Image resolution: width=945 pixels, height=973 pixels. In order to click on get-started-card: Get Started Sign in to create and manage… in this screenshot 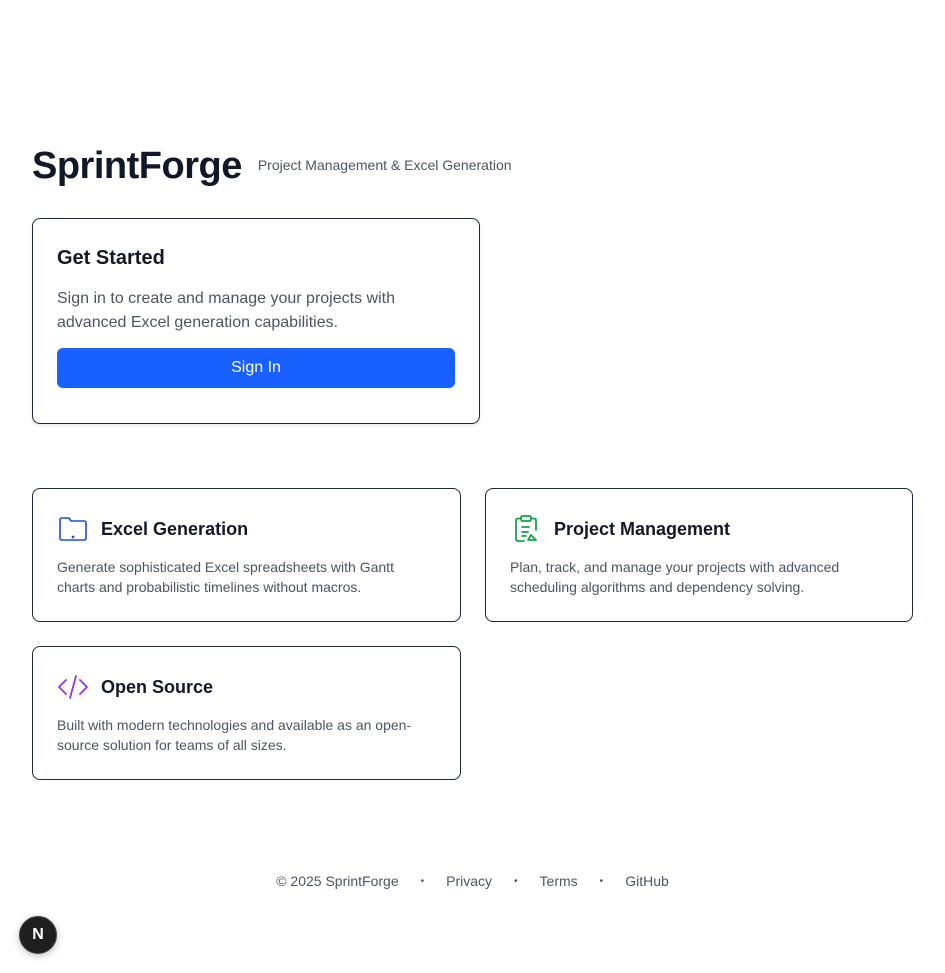, I will do `click(256, 321)`.